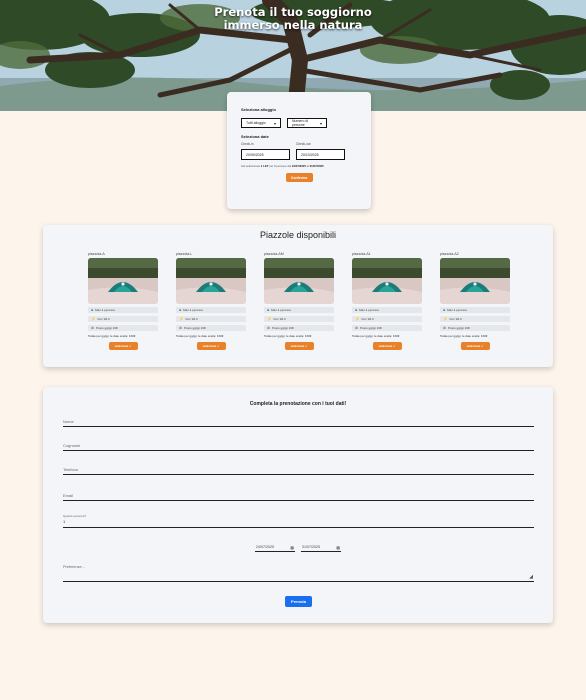 The image size is (586, 700). I want to click on note-from: 24/07/2025, so click(298, 166).